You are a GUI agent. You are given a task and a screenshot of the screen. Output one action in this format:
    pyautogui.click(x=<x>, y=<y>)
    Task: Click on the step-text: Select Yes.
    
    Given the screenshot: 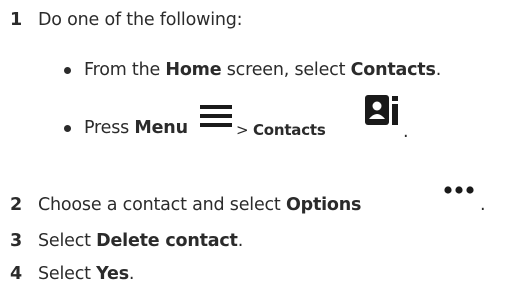 What is the action you would take?
    pyautogui.click(x=86, y=274)
    